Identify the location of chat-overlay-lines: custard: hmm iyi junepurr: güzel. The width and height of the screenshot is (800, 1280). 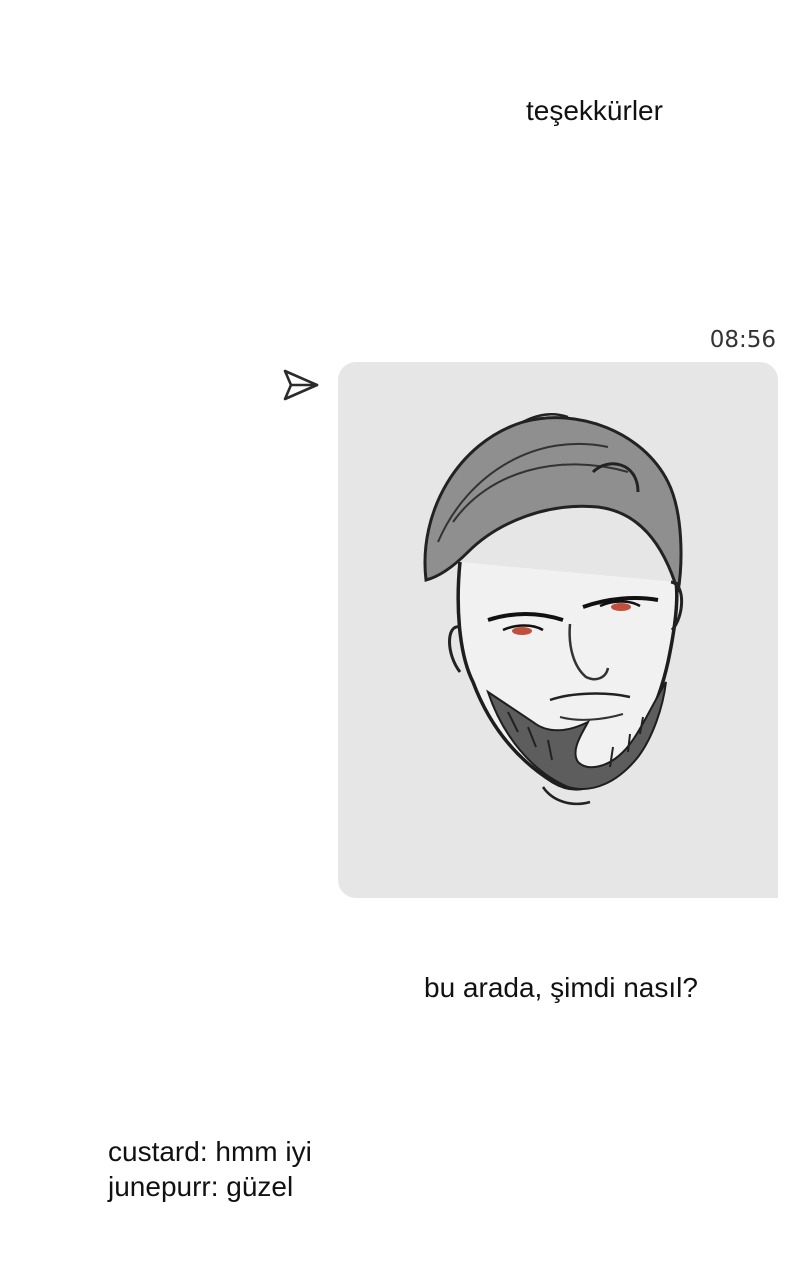
(210, 1169).